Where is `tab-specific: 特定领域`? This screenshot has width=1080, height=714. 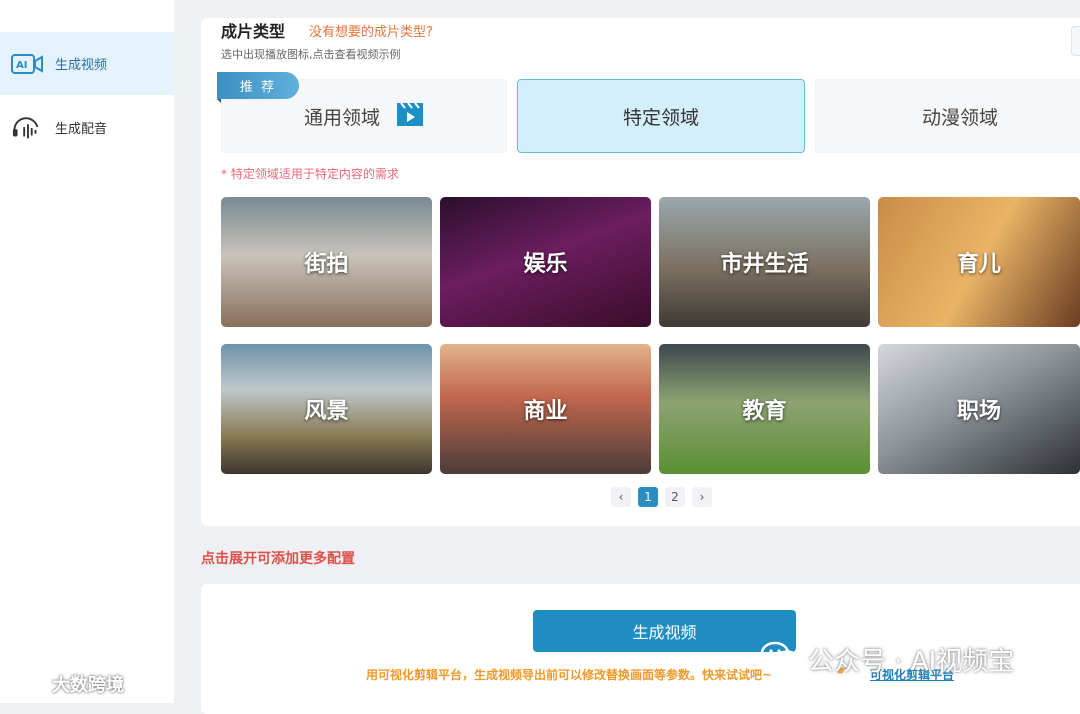 tab-specific: 特定领域 is located at coordinates (661, 116).